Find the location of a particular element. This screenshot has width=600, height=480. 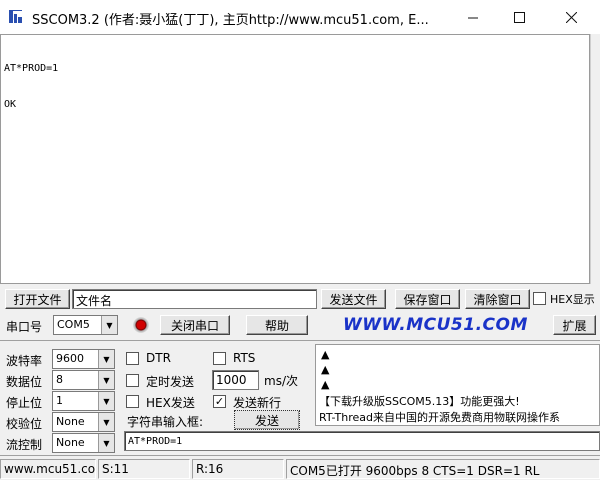

dtr-checkbox is located at coordinates (132, 358).